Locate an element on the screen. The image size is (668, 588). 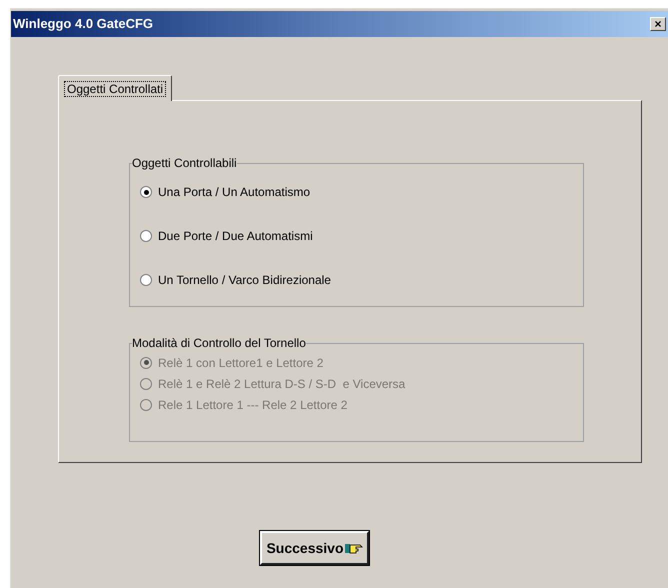
window-title: Winleggo 4.0 GateCFG is located at coordinates (83, 24).